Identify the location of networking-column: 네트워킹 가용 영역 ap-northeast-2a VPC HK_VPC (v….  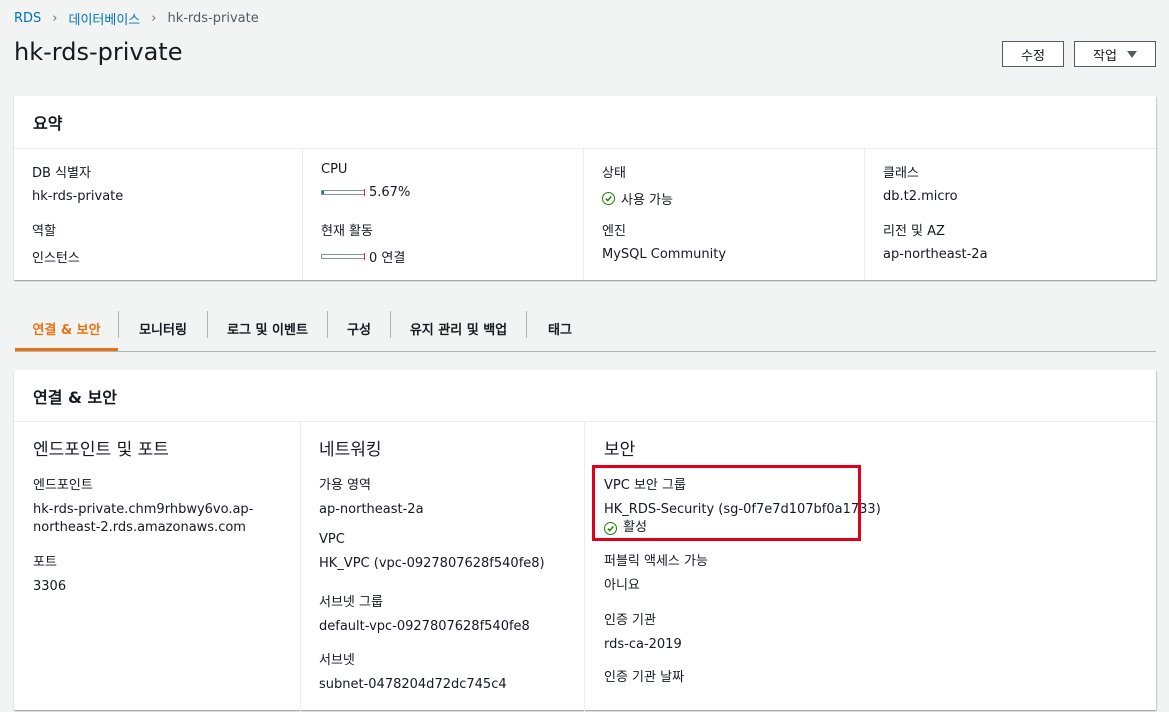
(442, 567).